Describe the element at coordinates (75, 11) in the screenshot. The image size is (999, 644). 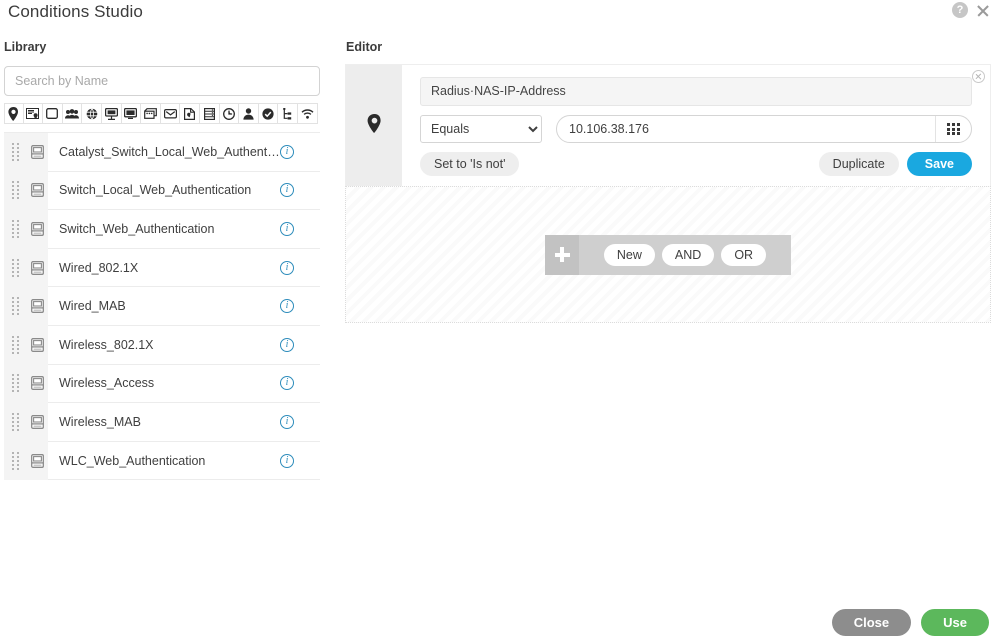
I see `page-title: Conditions Studio` at that location.